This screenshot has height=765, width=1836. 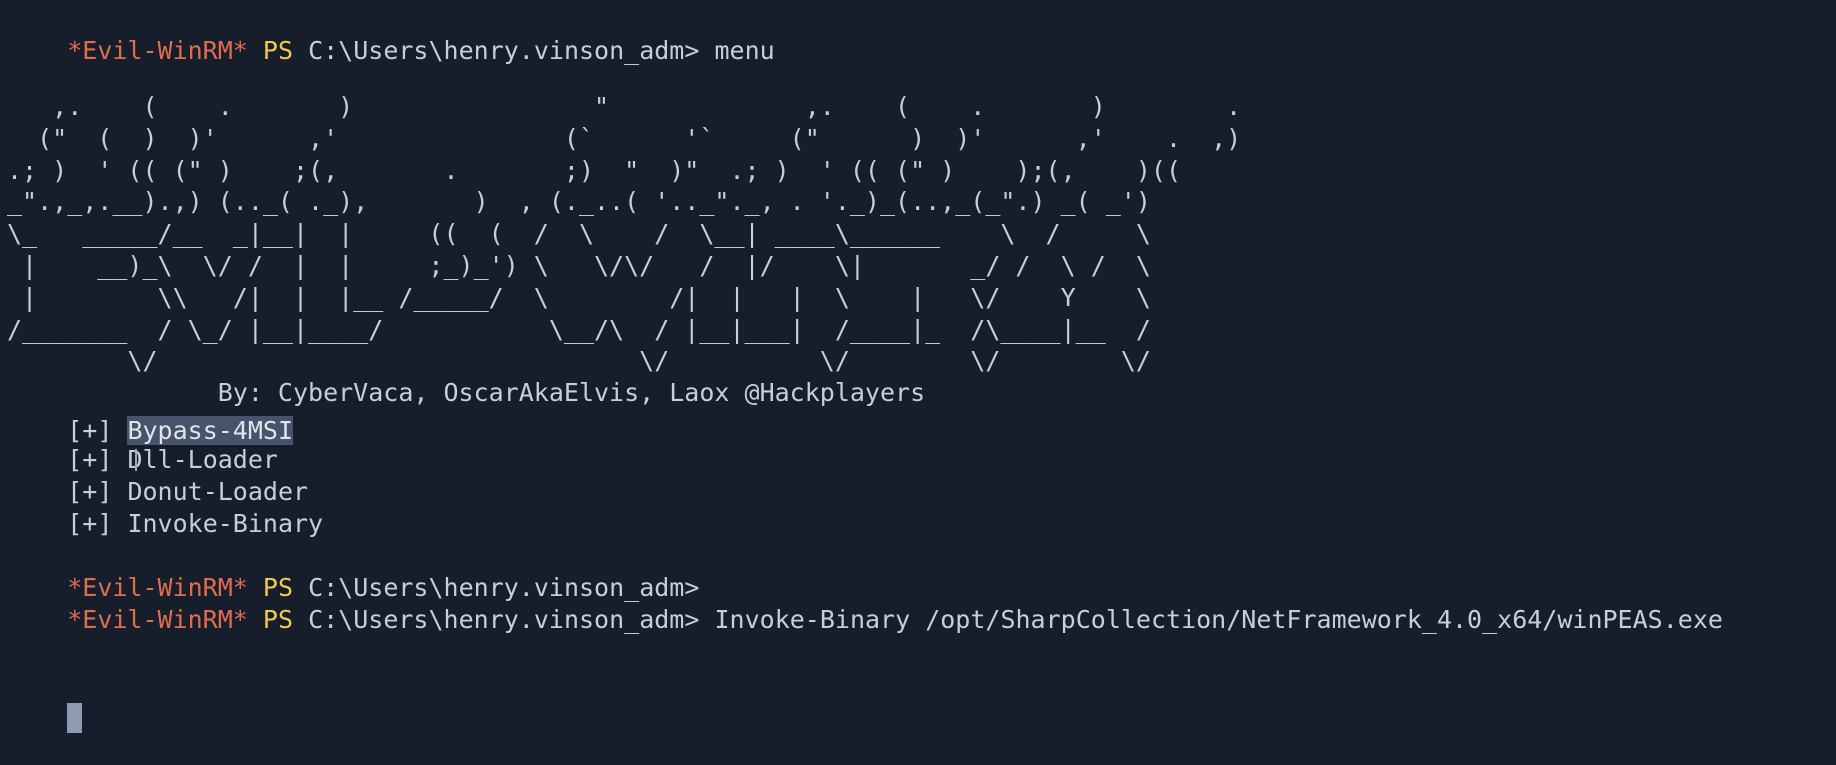 I want to click on i-beam-cursor-icon, so click(x=136, y=460).